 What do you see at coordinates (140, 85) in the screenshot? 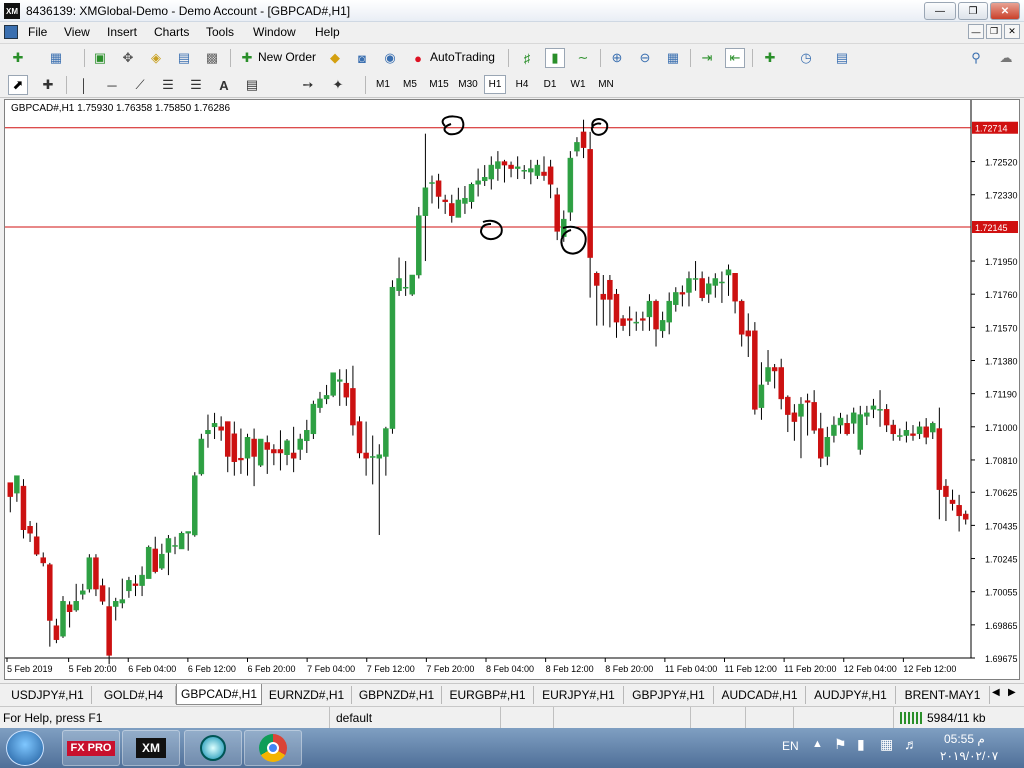
I see `trendline-icon: ⟋` at bounding box center [140, 85].